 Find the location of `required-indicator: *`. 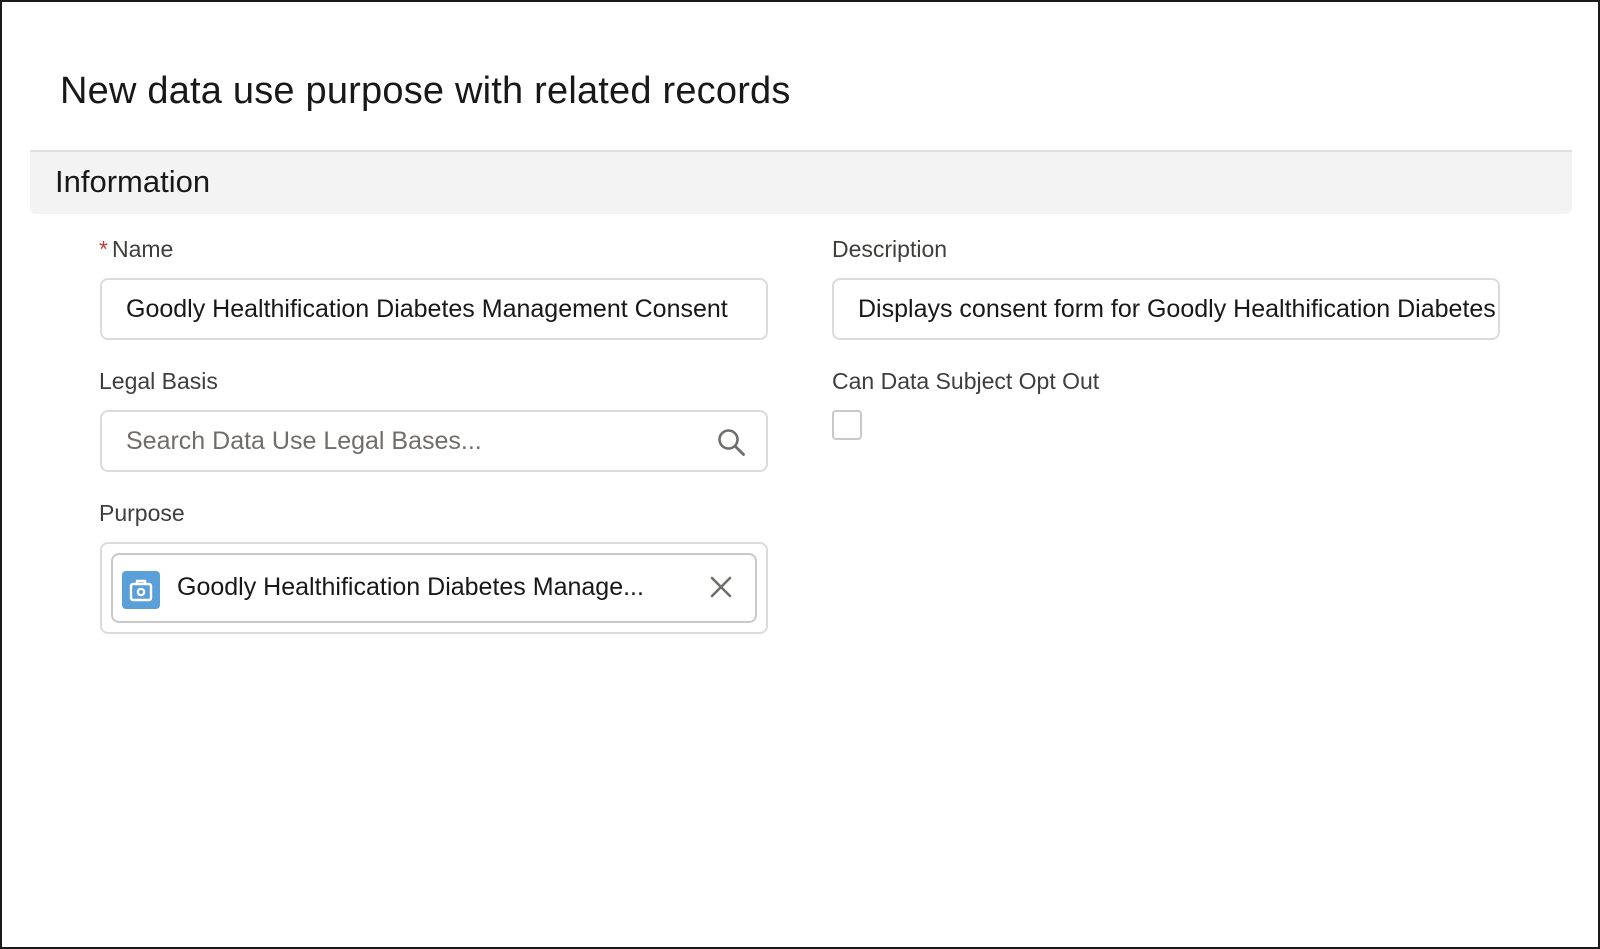

required-indicator: * is located at coordinates (103, 249).